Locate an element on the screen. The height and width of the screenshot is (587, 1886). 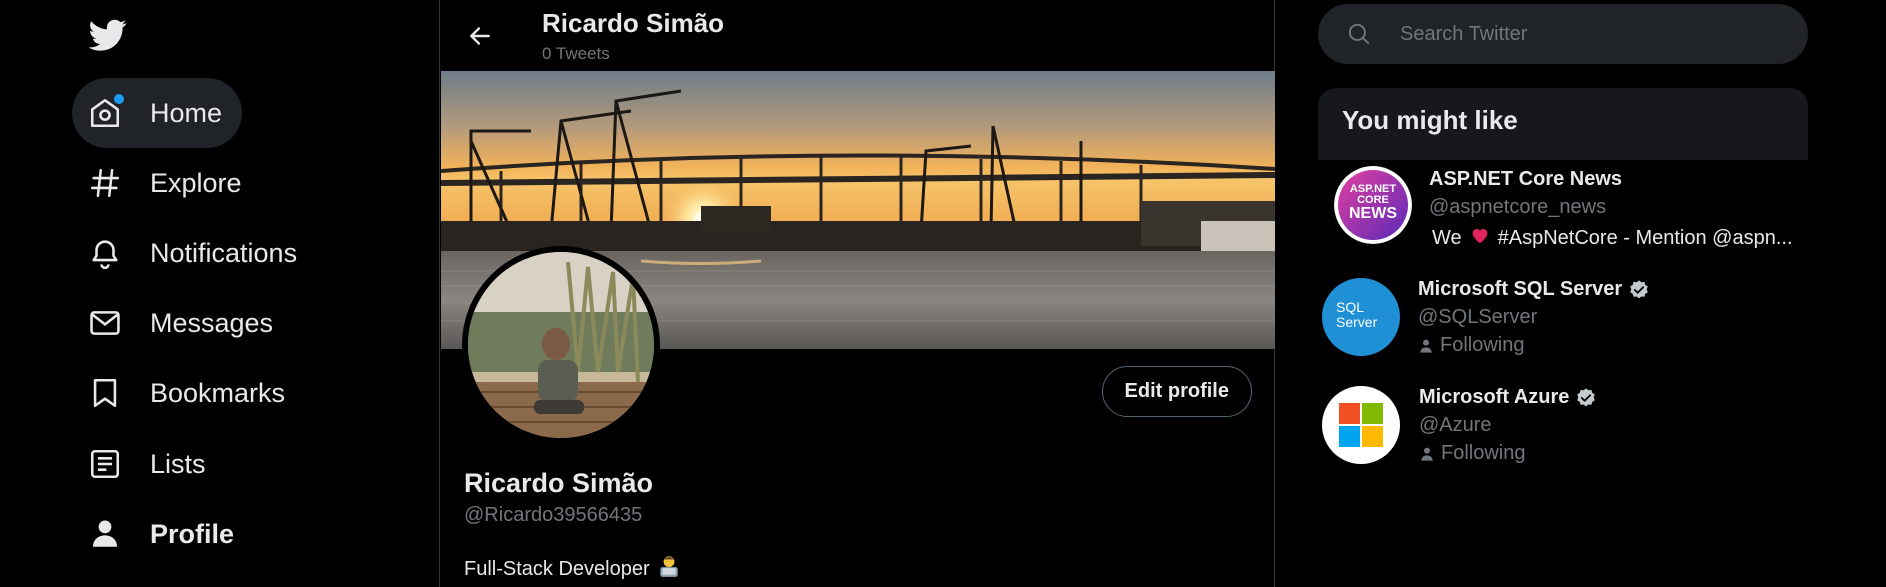
nav-label-bookmarks: Bookmarks is located at coordinates (218, 392).